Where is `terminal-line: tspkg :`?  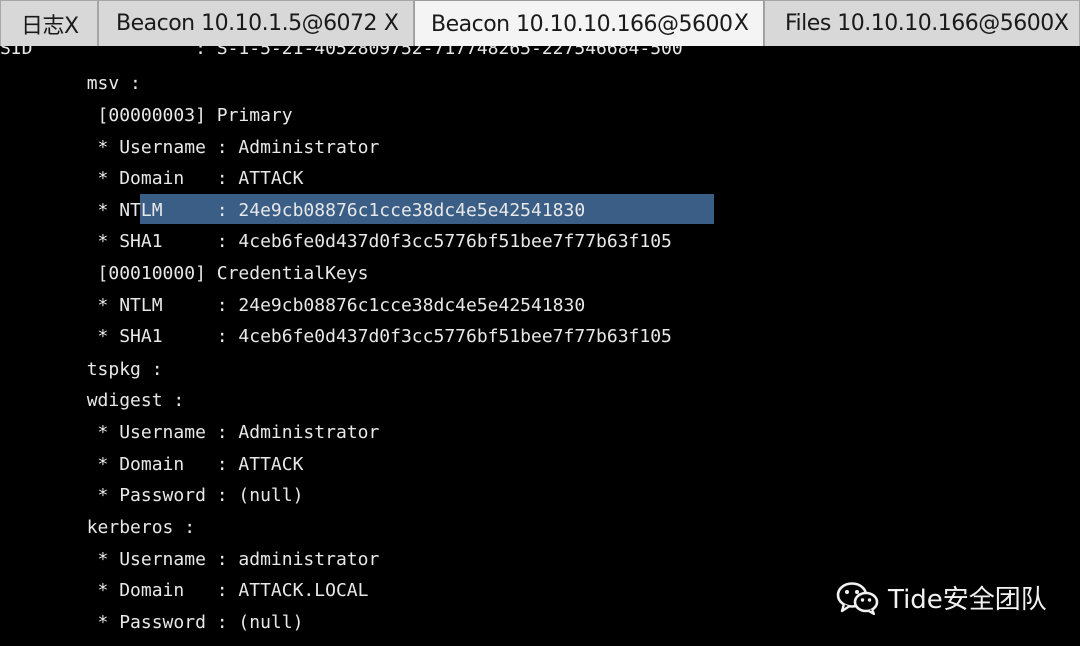 terminal-line: tspkg : is located at coordinates (81, 369).